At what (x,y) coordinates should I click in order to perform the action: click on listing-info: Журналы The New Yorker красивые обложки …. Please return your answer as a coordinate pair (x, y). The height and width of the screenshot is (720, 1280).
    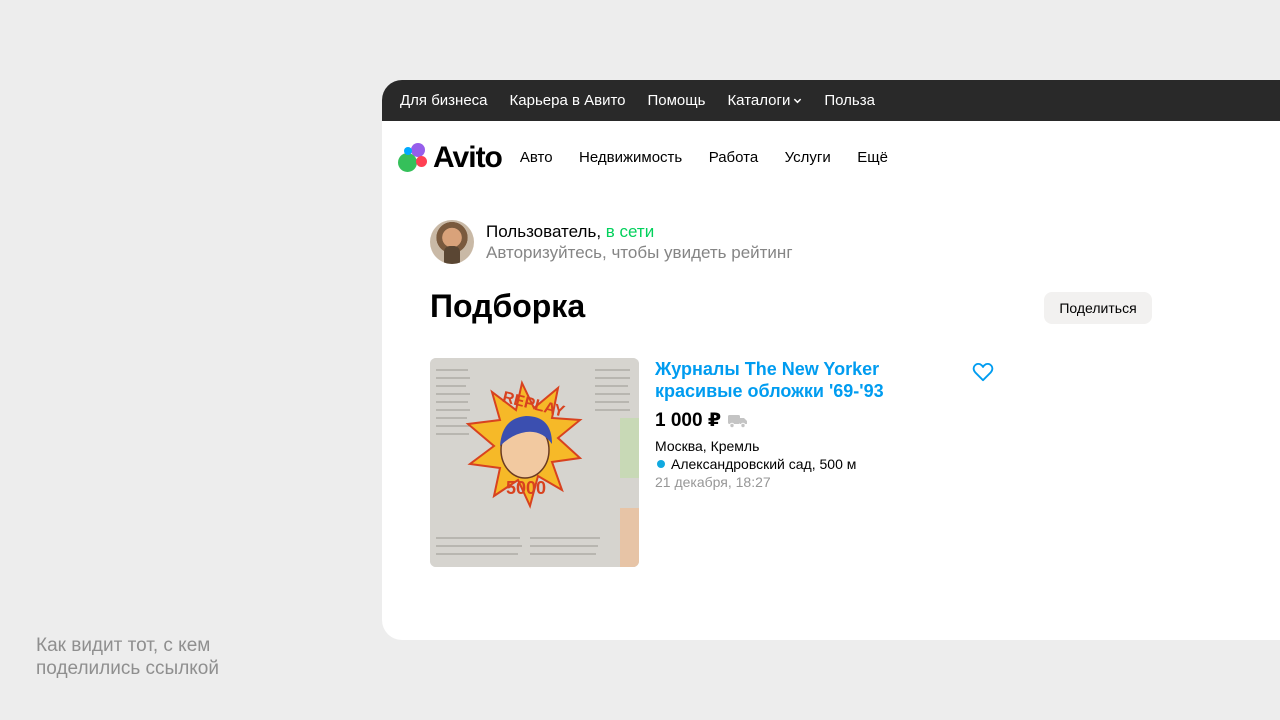
    Looking at the image, I should click on (825, 424).